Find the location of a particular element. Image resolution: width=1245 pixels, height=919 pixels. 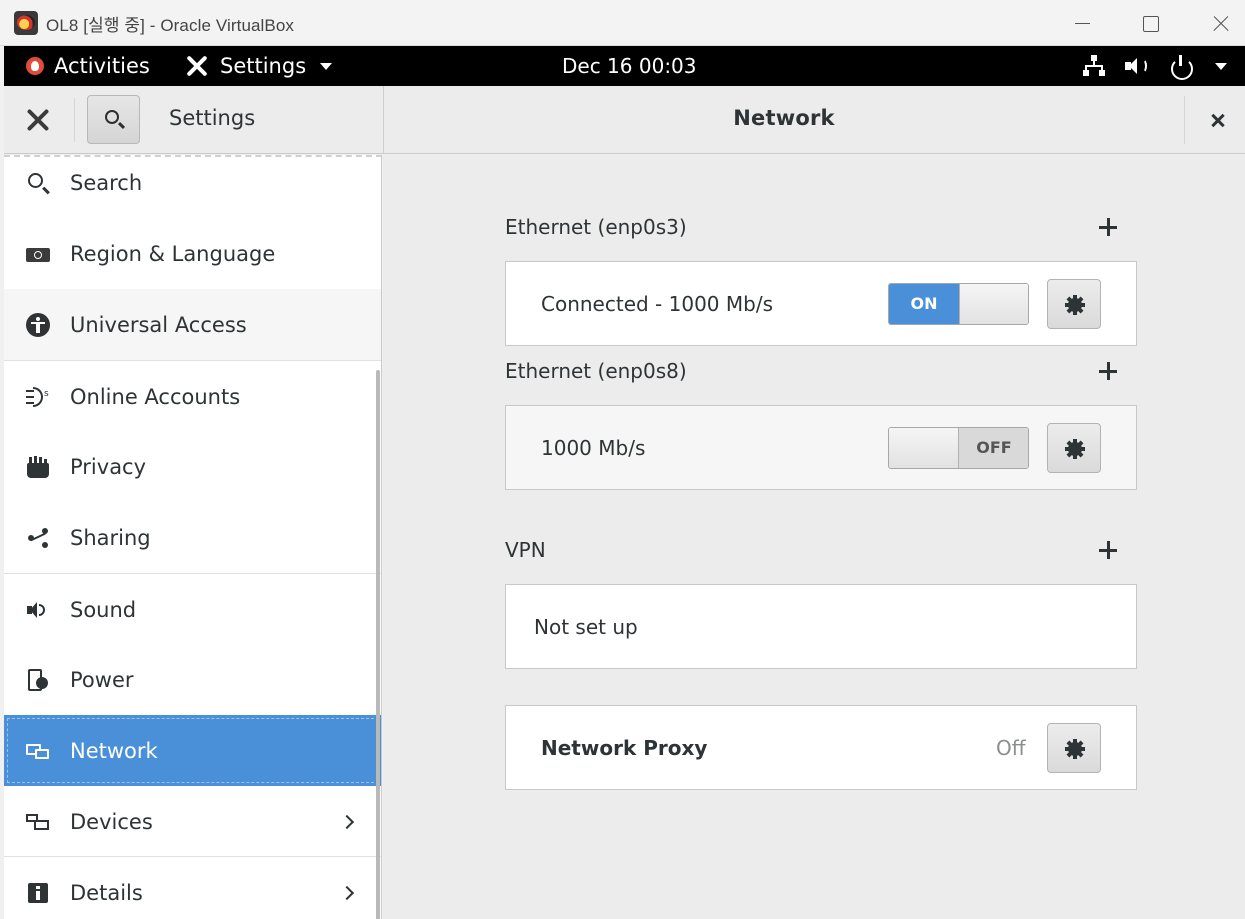

sidebar-item-region: Region & Language is located at coordinates (192, 253).